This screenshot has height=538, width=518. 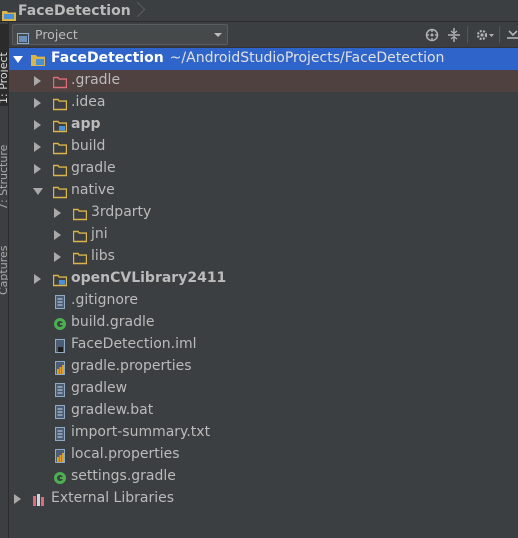 What do you see at coordinates (74, 11) in the screenshot?
I see `breadcrumb-project-name: FaceDetection` at bounding box center [74, 11].